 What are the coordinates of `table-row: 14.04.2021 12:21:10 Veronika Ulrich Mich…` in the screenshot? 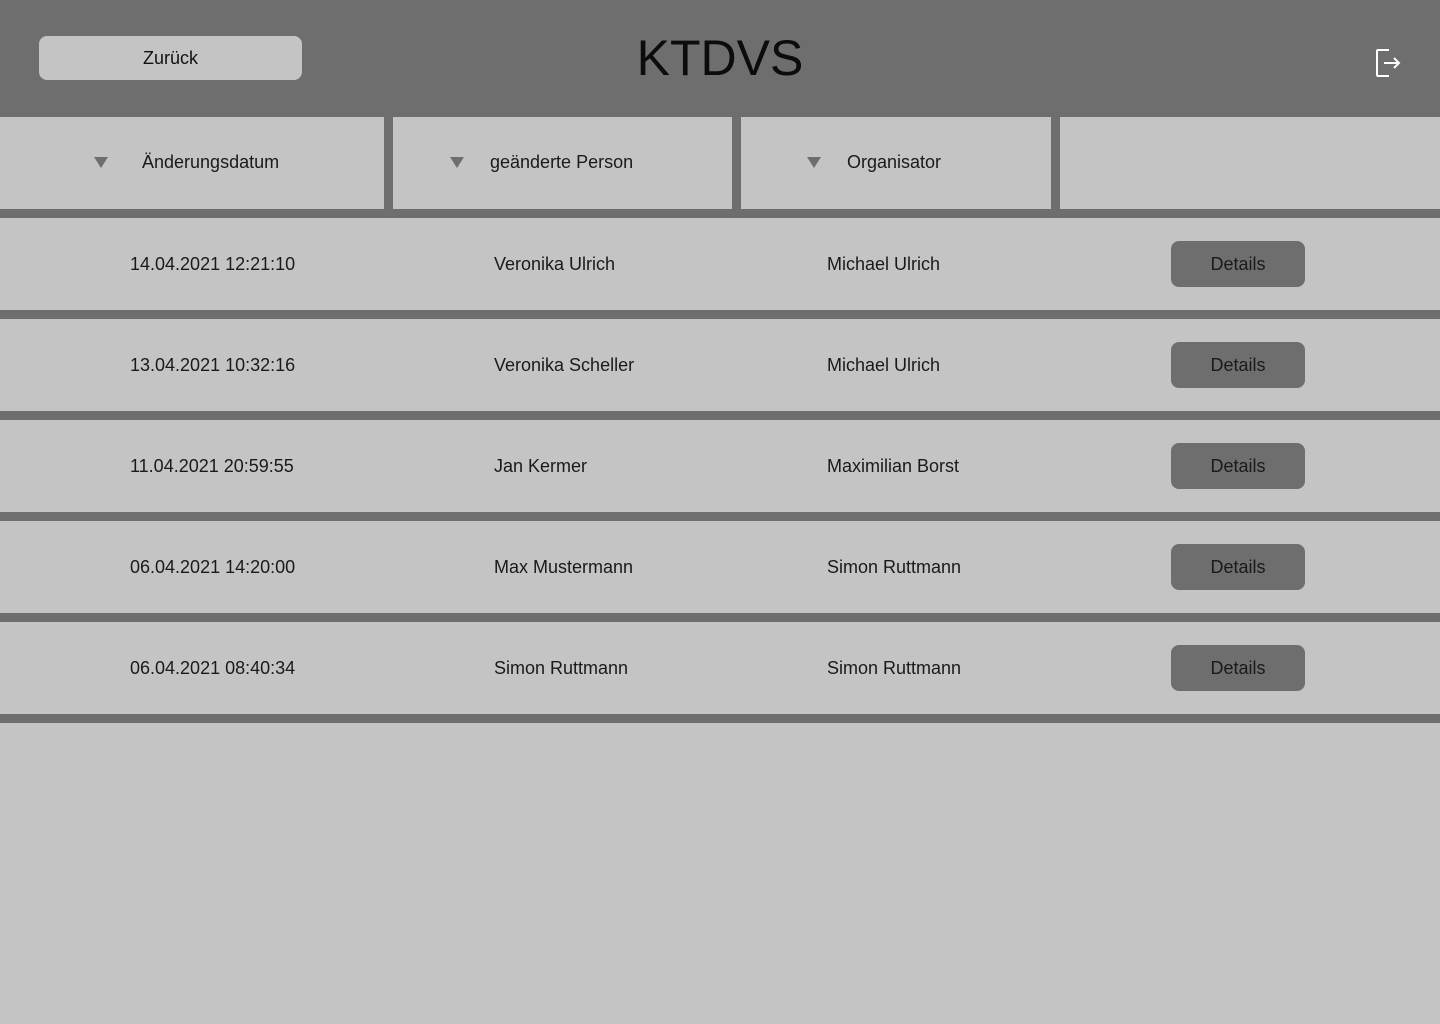 It's located at (720, 264).